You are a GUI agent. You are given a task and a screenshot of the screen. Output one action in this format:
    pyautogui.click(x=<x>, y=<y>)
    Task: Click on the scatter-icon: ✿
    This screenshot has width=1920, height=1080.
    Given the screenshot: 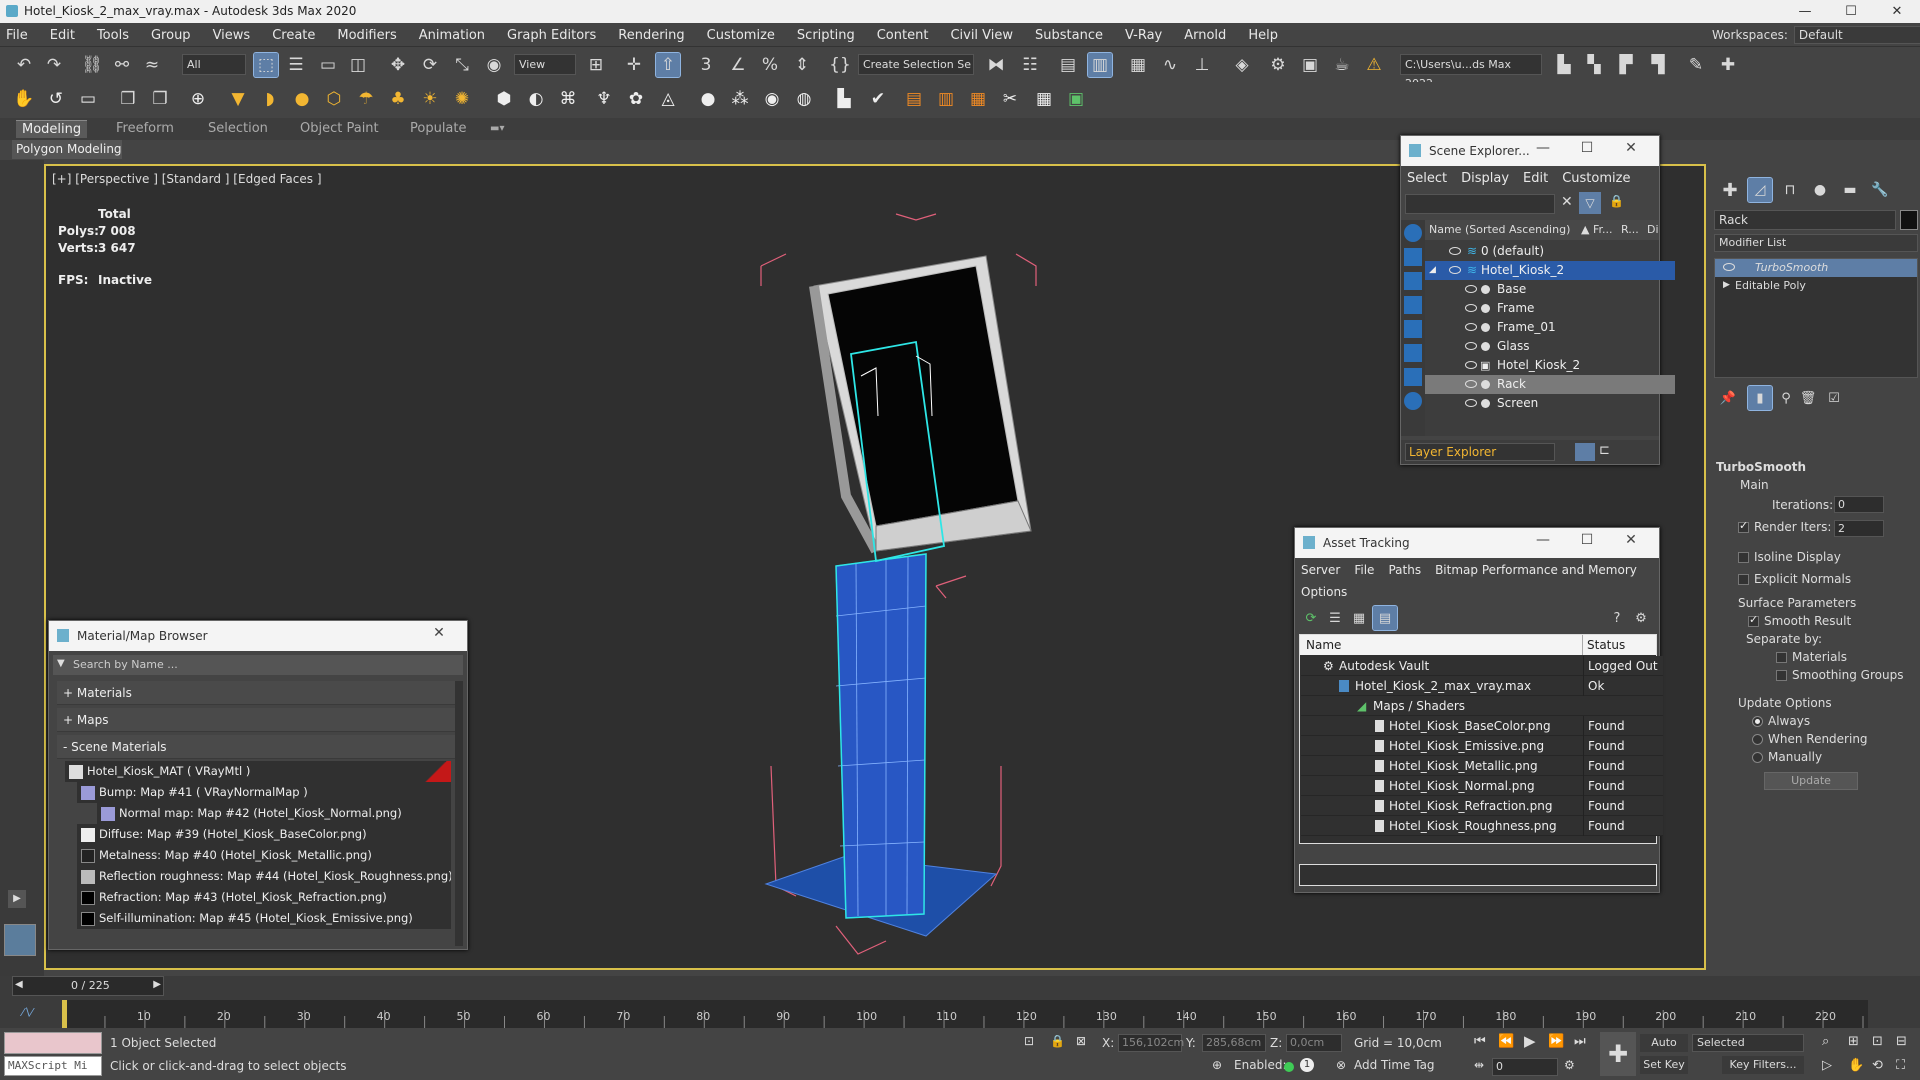 What is the action you would take?
    pyautogui.click(x=636, y=99)
    